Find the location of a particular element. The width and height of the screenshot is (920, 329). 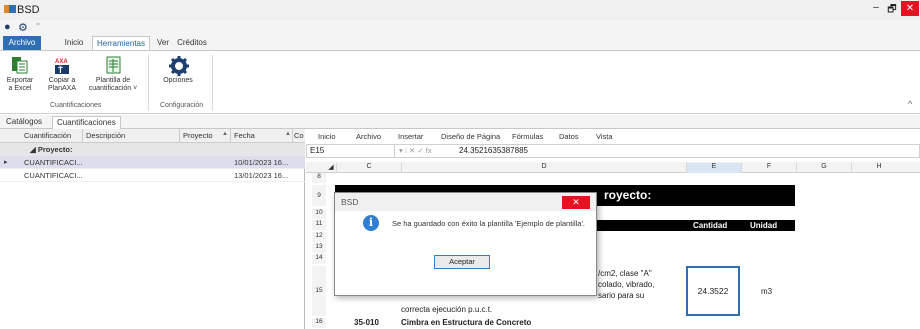

copy-planaxa-button: AXA Ť Copiar a PlanAXA is located at coordinates (62, 74).